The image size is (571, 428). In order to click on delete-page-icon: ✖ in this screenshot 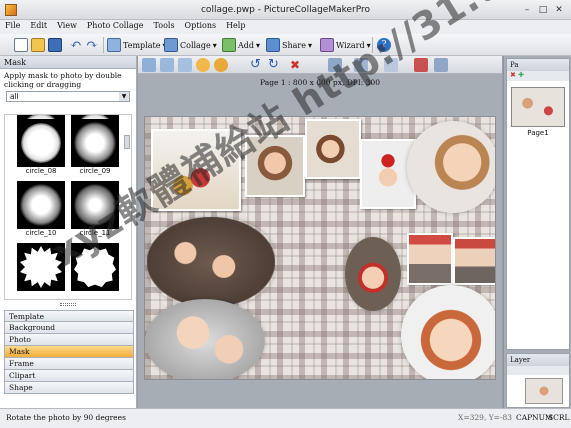, I will do `click(513, 75)`.